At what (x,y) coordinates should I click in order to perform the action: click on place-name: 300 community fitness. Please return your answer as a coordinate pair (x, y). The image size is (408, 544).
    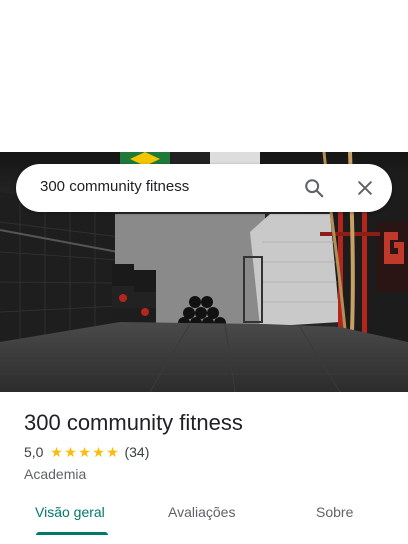
    Looking at the image, I should click on (133, 422).